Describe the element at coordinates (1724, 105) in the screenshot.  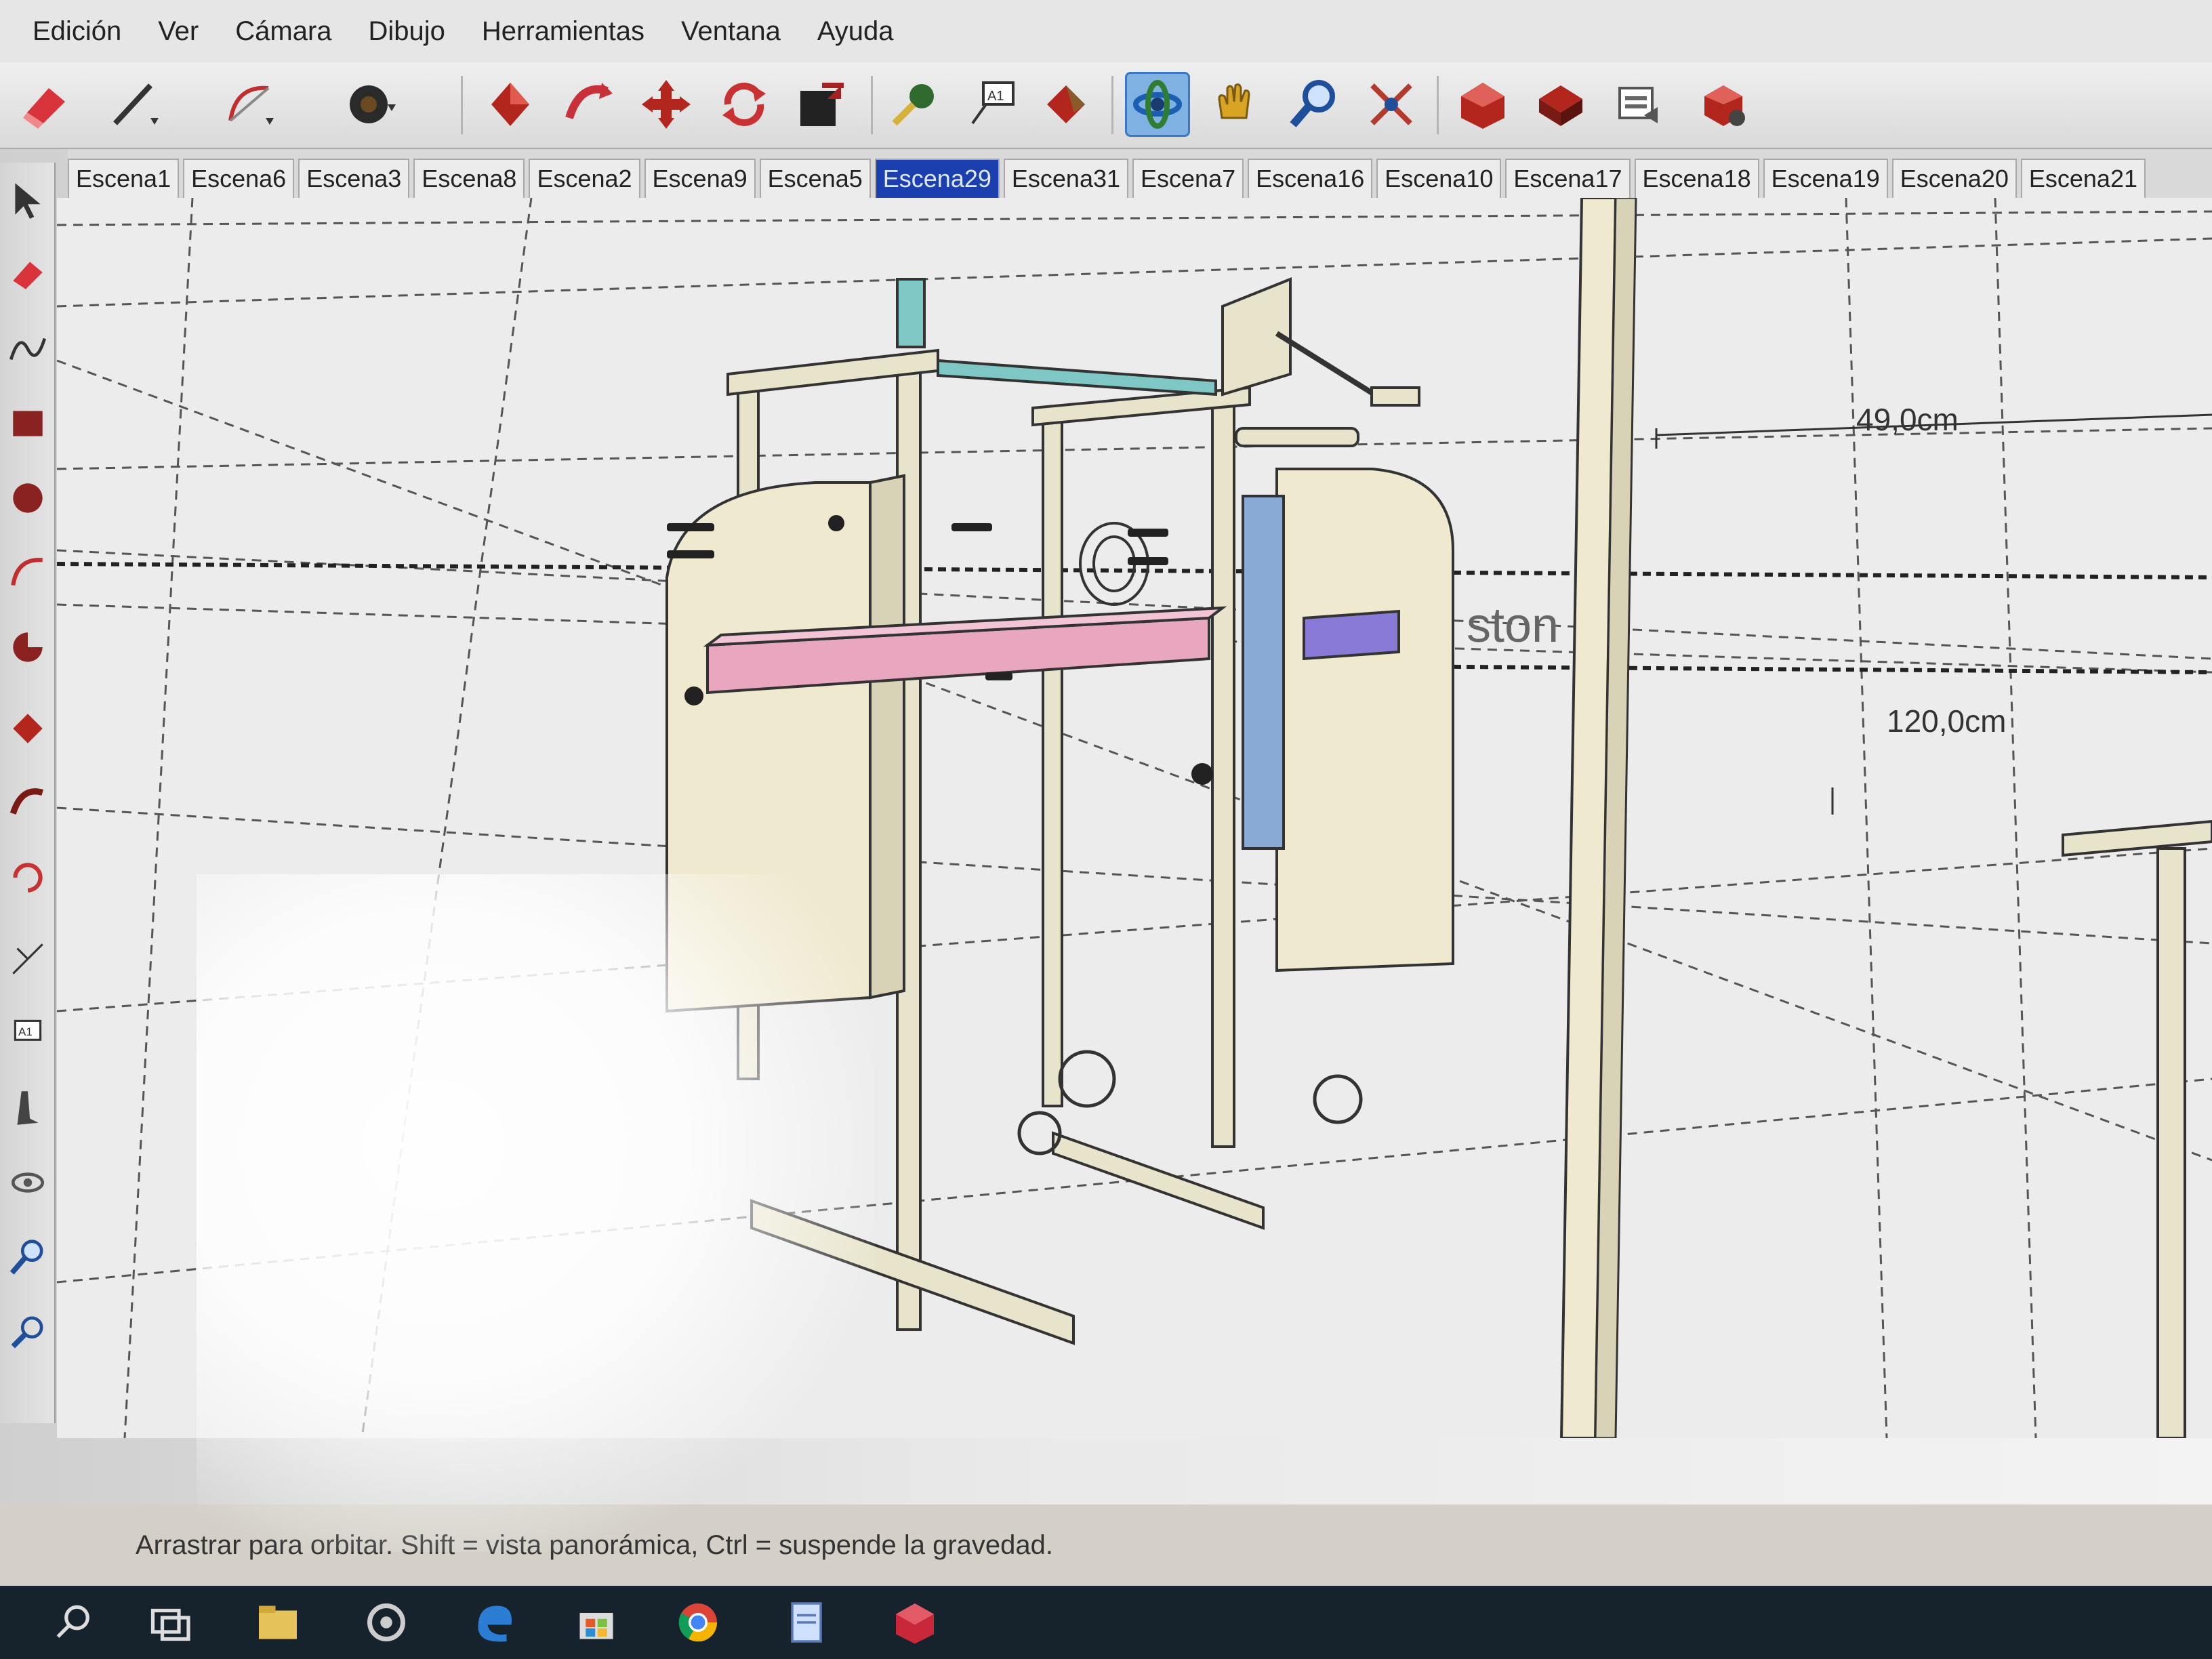
I see `extension-warehouse-icon` at that location.